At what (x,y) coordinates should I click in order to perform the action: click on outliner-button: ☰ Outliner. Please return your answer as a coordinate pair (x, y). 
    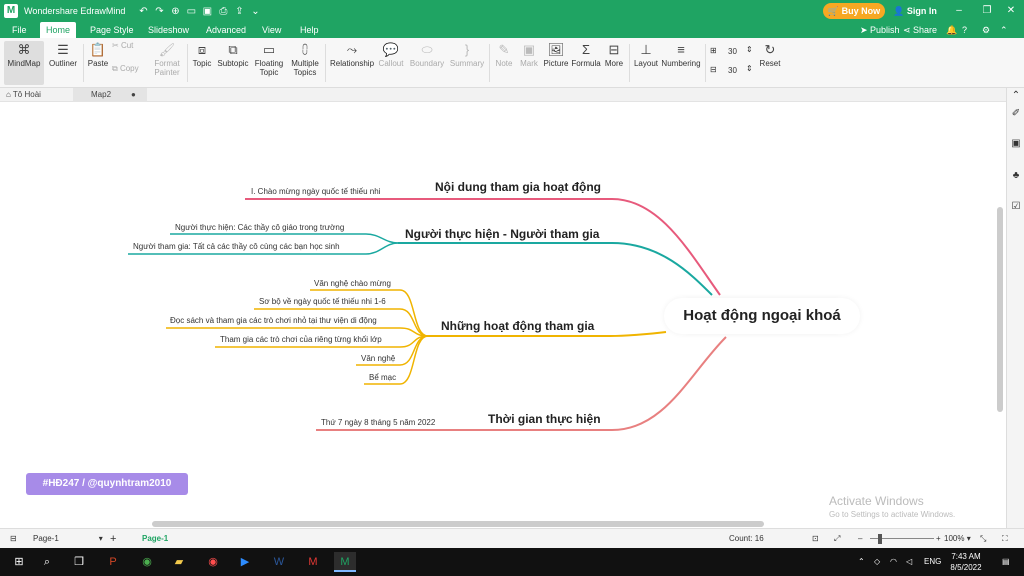
    Looking at the image, I should click on (63, 63).